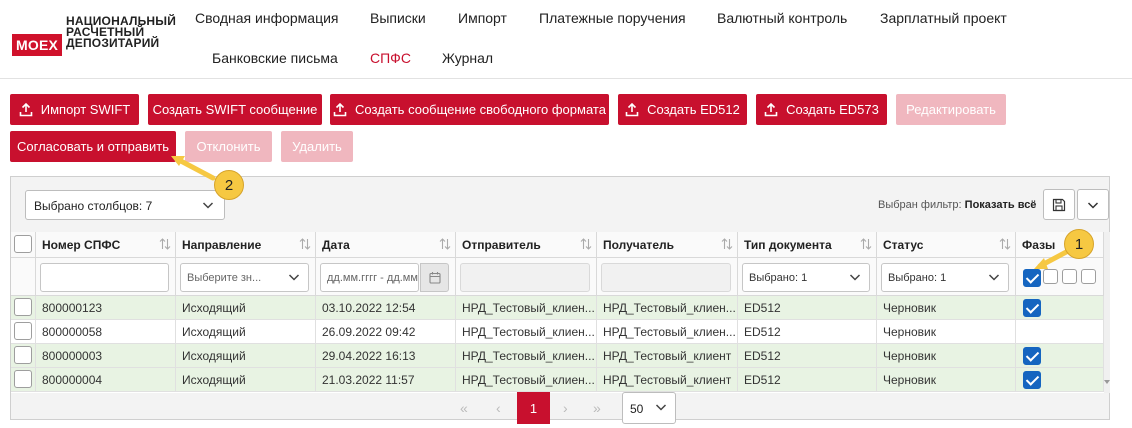  I want to click on filter-dropdown-button, so click(1093, 204).